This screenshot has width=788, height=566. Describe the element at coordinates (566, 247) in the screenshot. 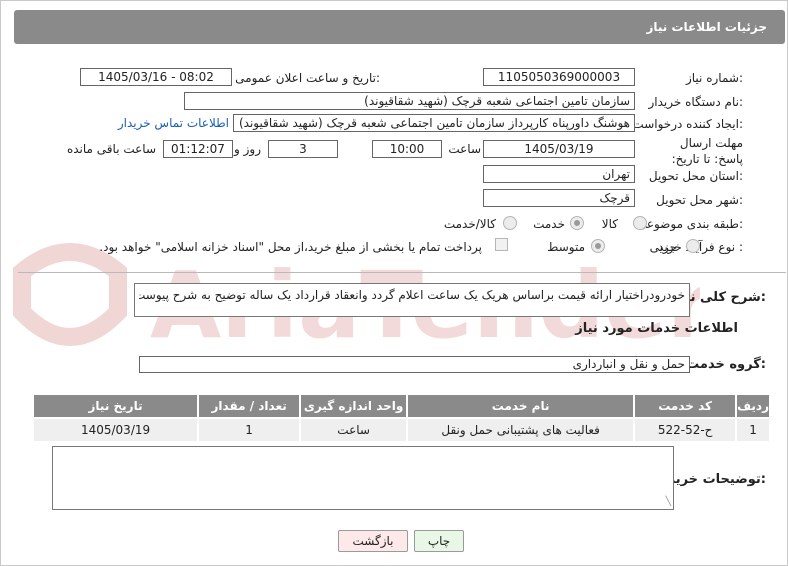

I see `purchase-option-medium: متوسط` at that location.